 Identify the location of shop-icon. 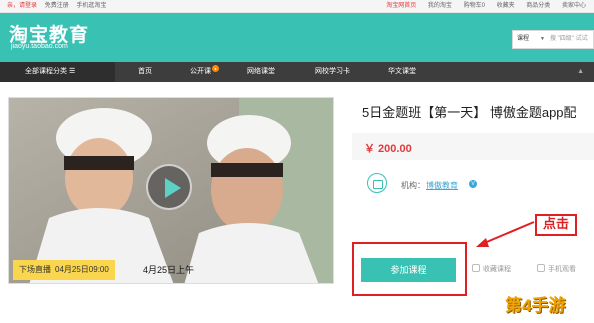
(377, 183).